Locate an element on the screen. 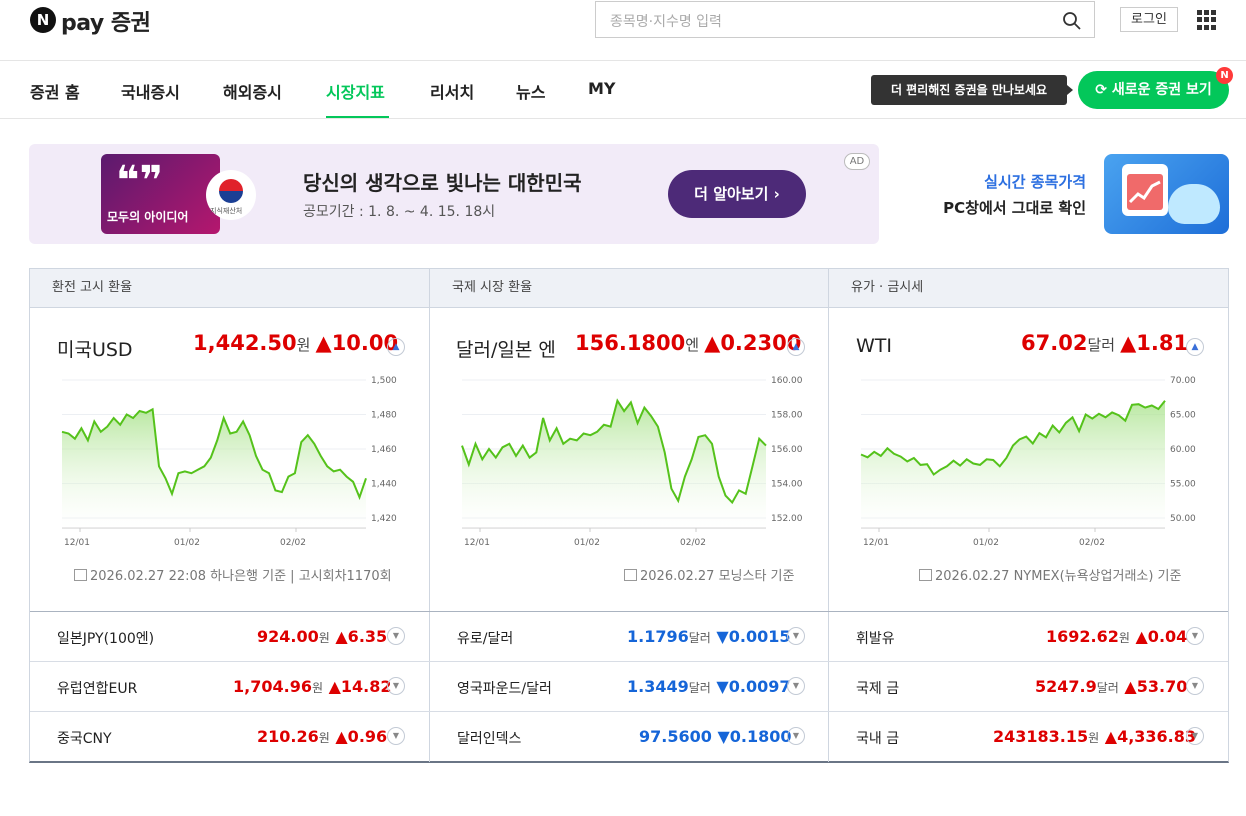 Image resolution: width=1246 pixels, height=816 pixels. row-value: 5247.9달러 ▲53.70 is located at coordinates (1111, 686).